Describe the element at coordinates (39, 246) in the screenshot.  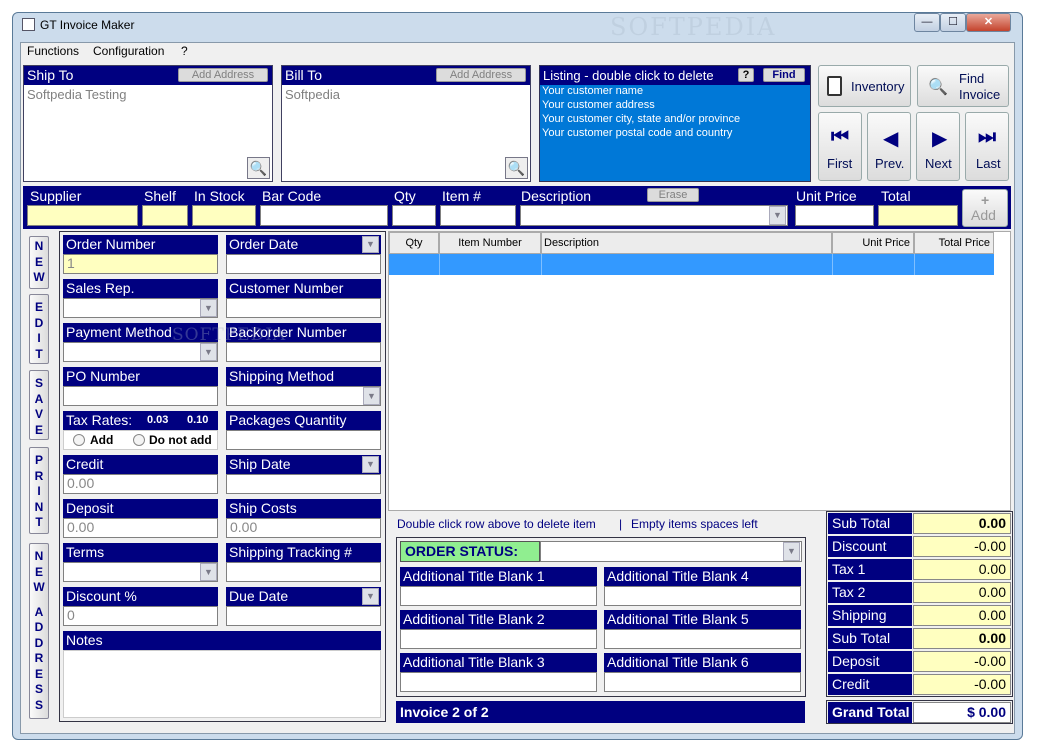
I see `new-letter: N` at that location.